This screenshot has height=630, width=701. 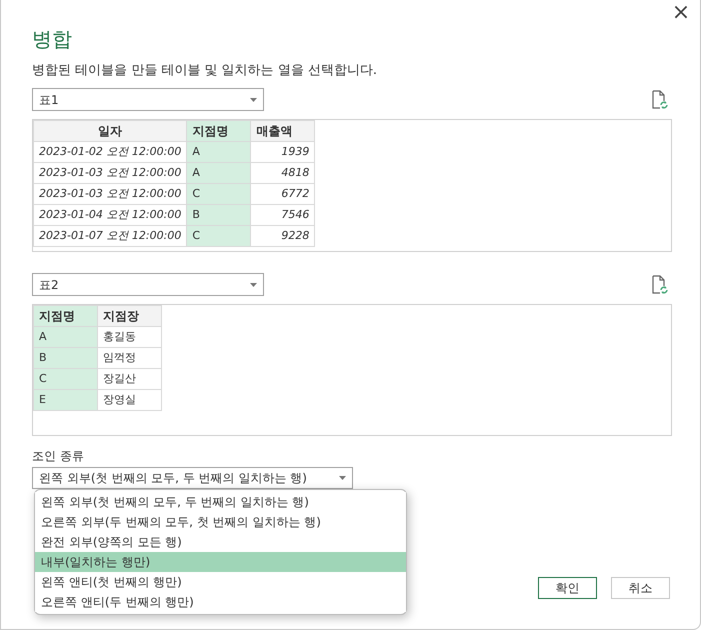 What do you see at coordinates (148, 284) in the screenshot?
I see `table-dropdown: 표2` at bounding box center [148, 284].